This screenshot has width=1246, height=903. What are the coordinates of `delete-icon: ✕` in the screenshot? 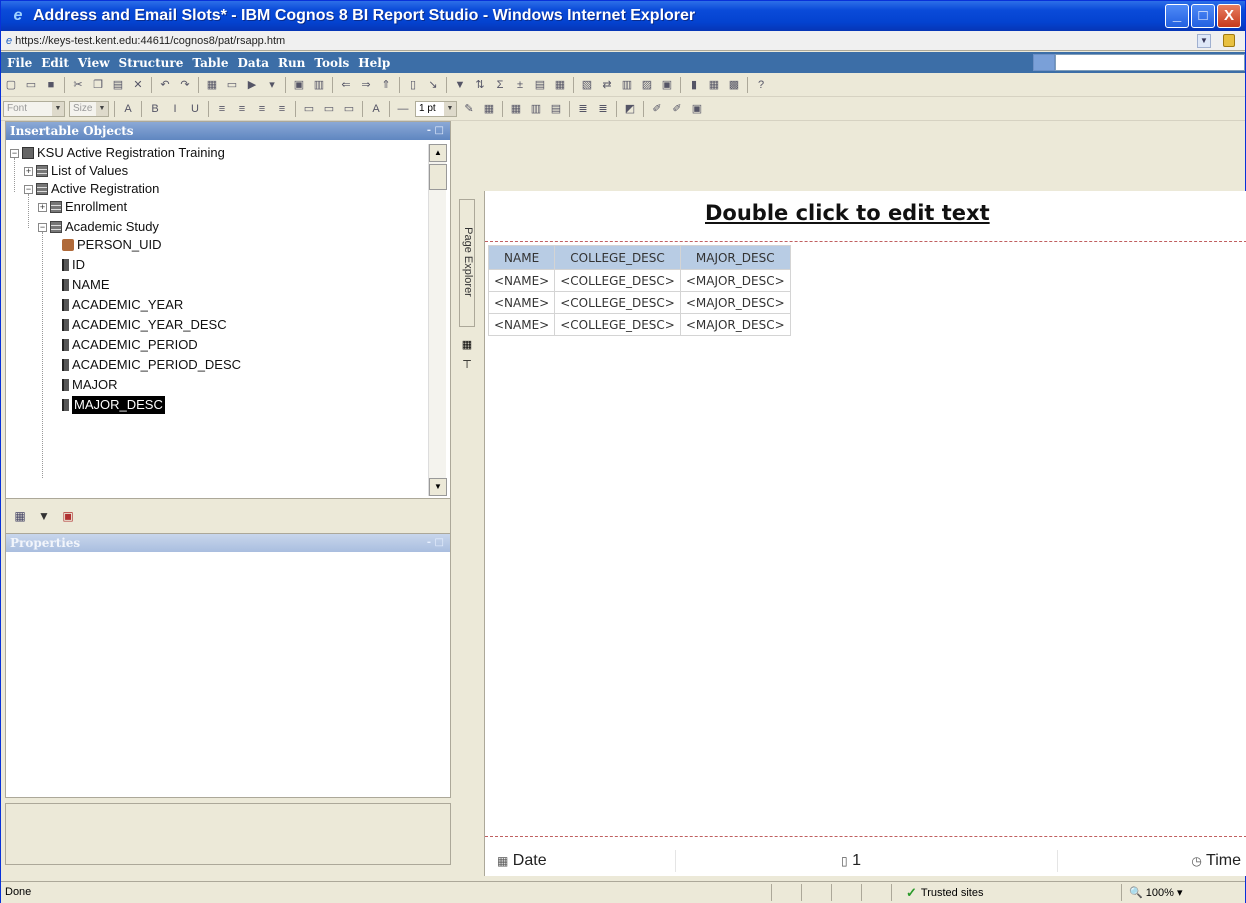 It's located at (138, 85).